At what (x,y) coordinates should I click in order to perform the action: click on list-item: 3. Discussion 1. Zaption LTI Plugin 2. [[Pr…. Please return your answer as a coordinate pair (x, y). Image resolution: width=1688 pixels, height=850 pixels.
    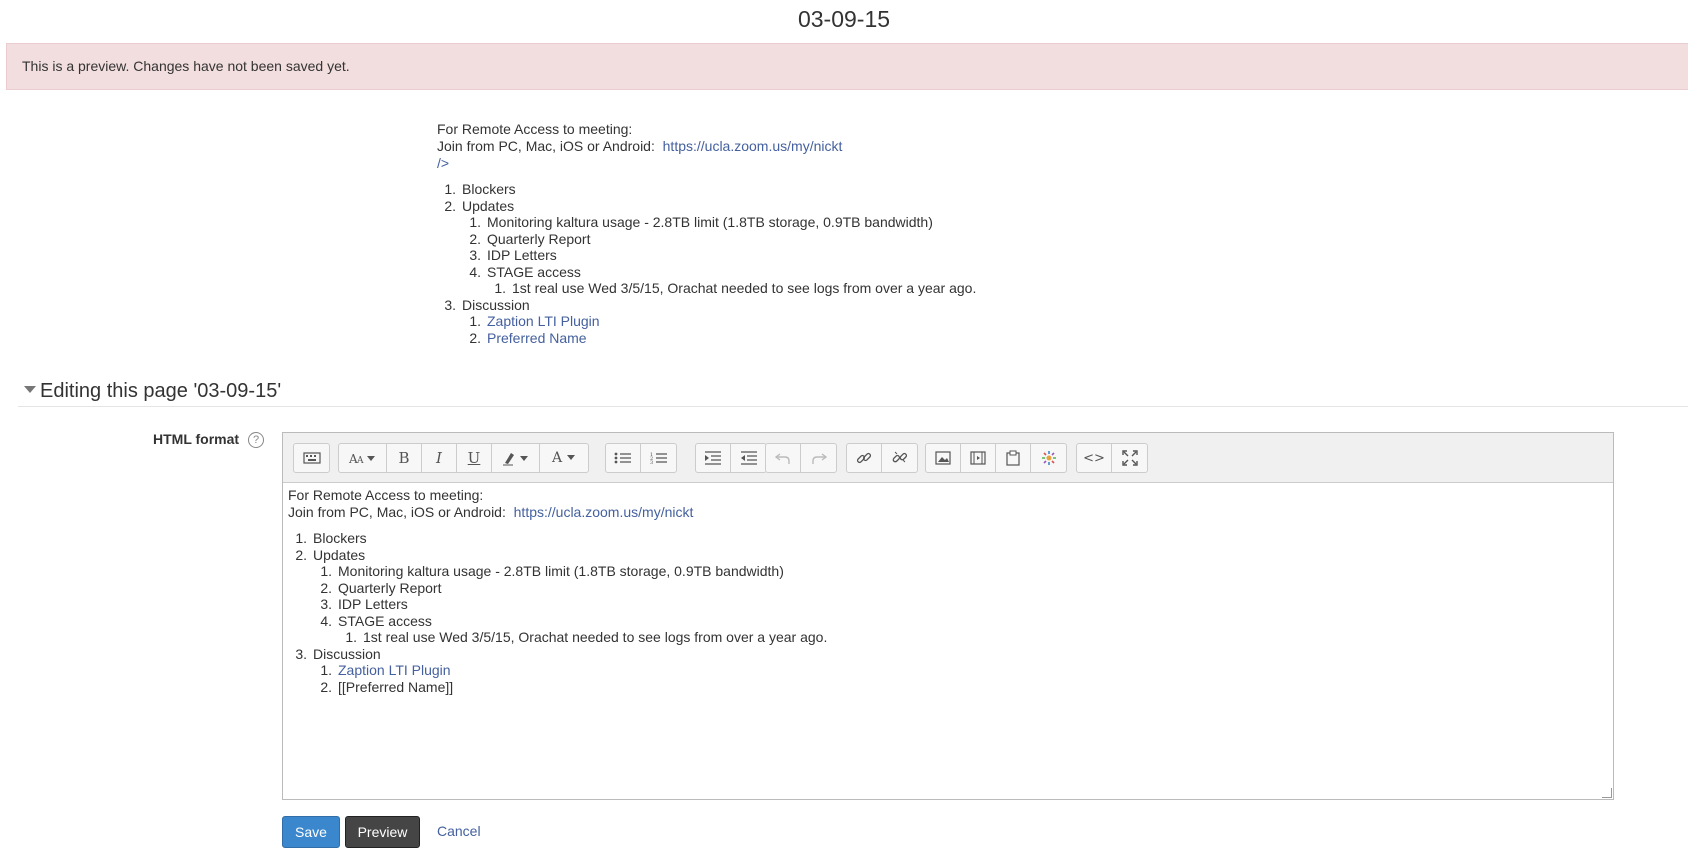
    Looking at the image, I should click on (948, 671).